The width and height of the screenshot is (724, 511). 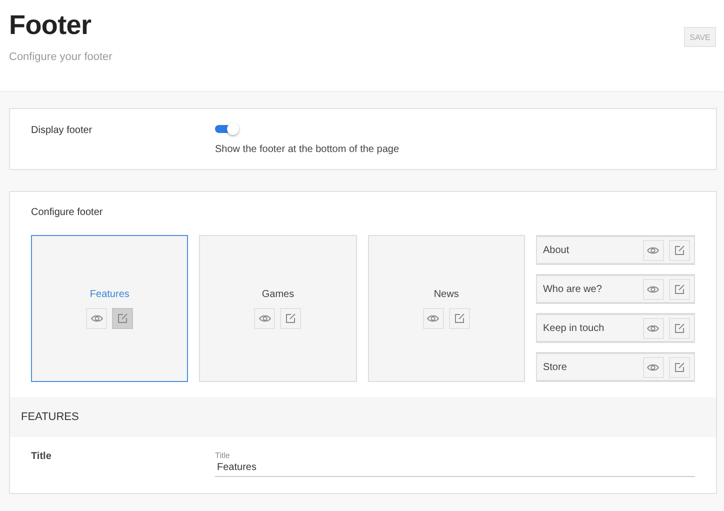 I want to click on hint-text: Show the footer at the bottom of the page, so click(x=307, y=149).